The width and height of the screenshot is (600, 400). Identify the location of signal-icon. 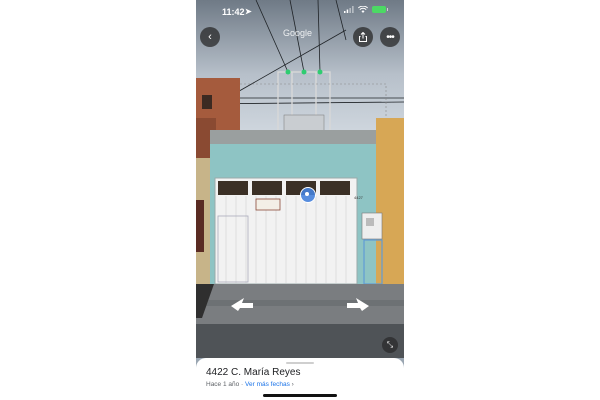
(349, 9).